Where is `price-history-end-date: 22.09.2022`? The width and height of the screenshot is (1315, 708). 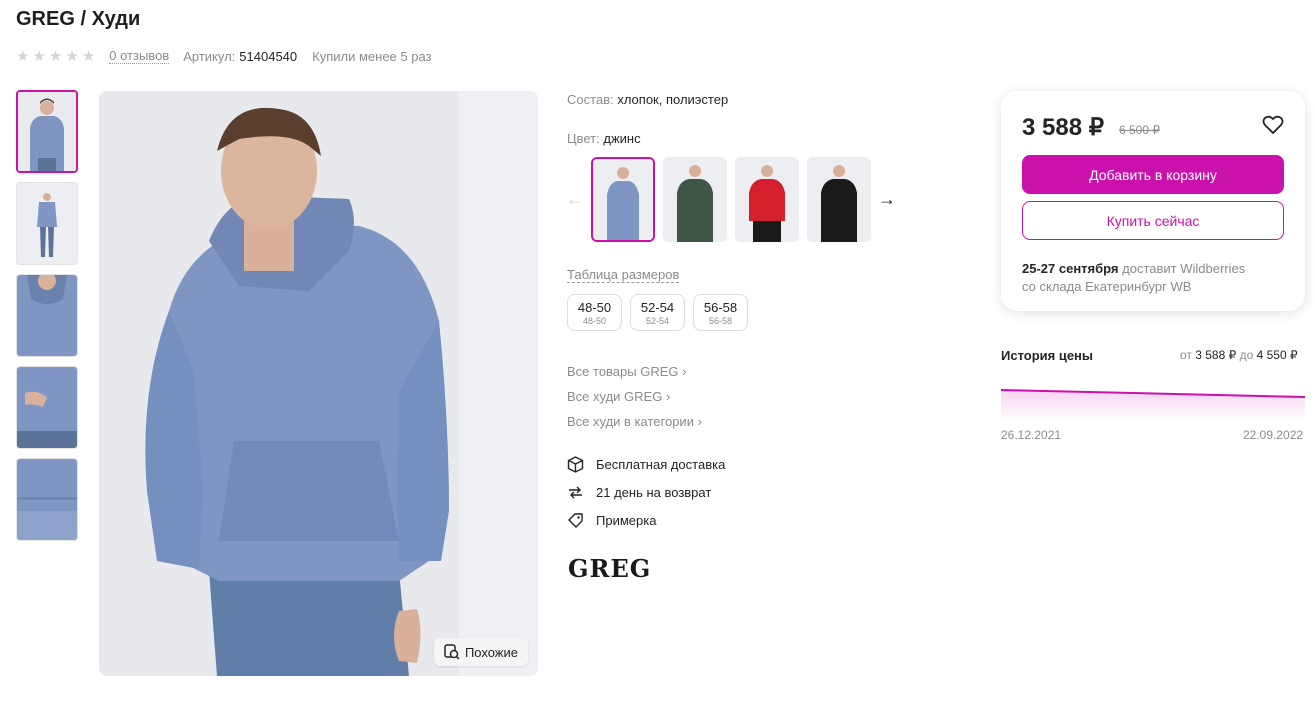 price-history-end-date: 22.09.2022 is located at coordinates (1273, 435).